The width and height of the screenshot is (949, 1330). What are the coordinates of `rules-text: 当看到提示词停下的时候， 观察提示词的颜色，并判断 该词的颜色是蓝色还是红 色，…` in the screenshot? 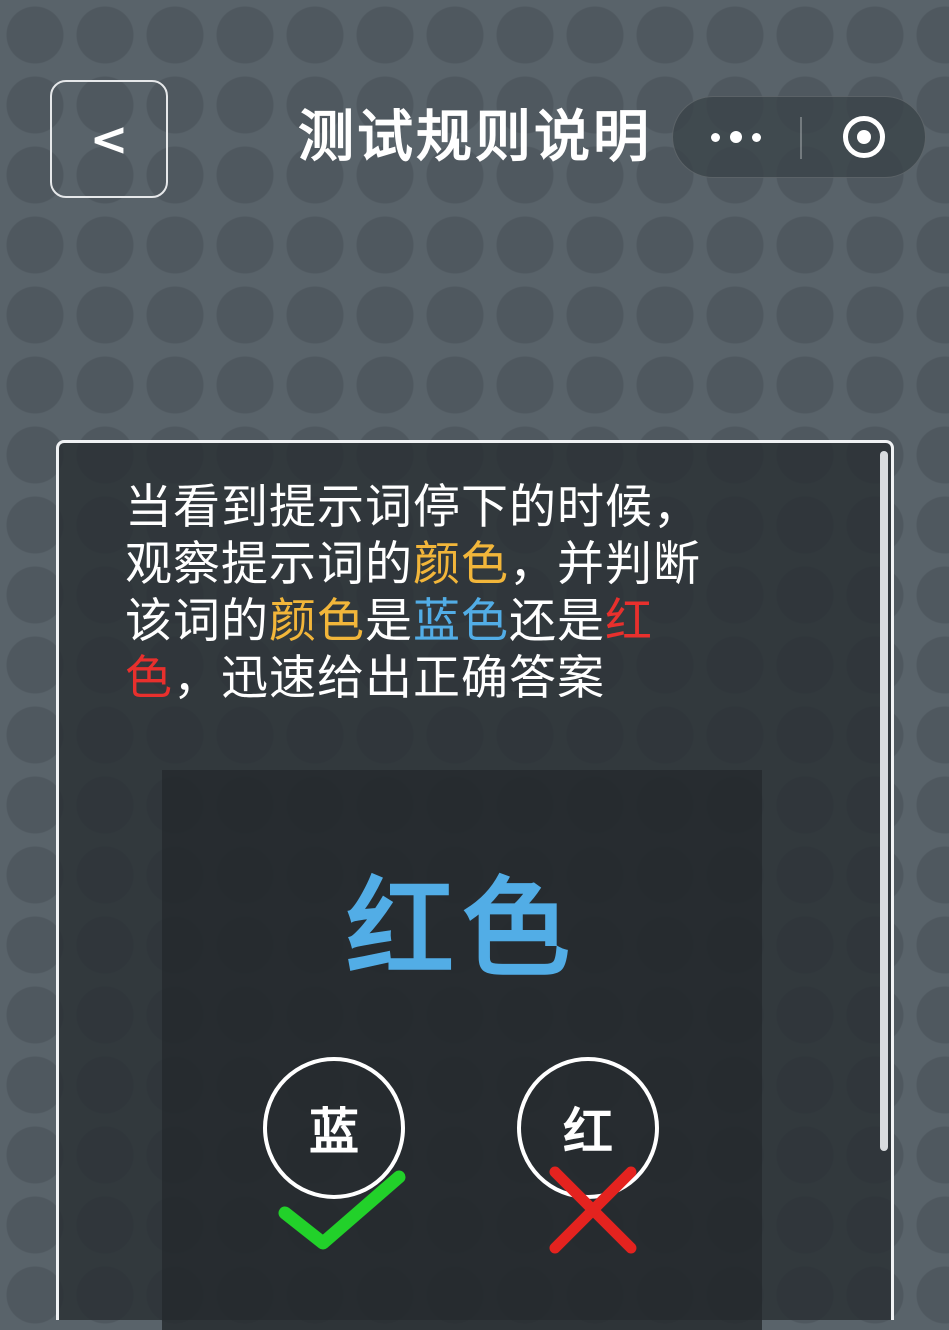 It's located at (465, 593).